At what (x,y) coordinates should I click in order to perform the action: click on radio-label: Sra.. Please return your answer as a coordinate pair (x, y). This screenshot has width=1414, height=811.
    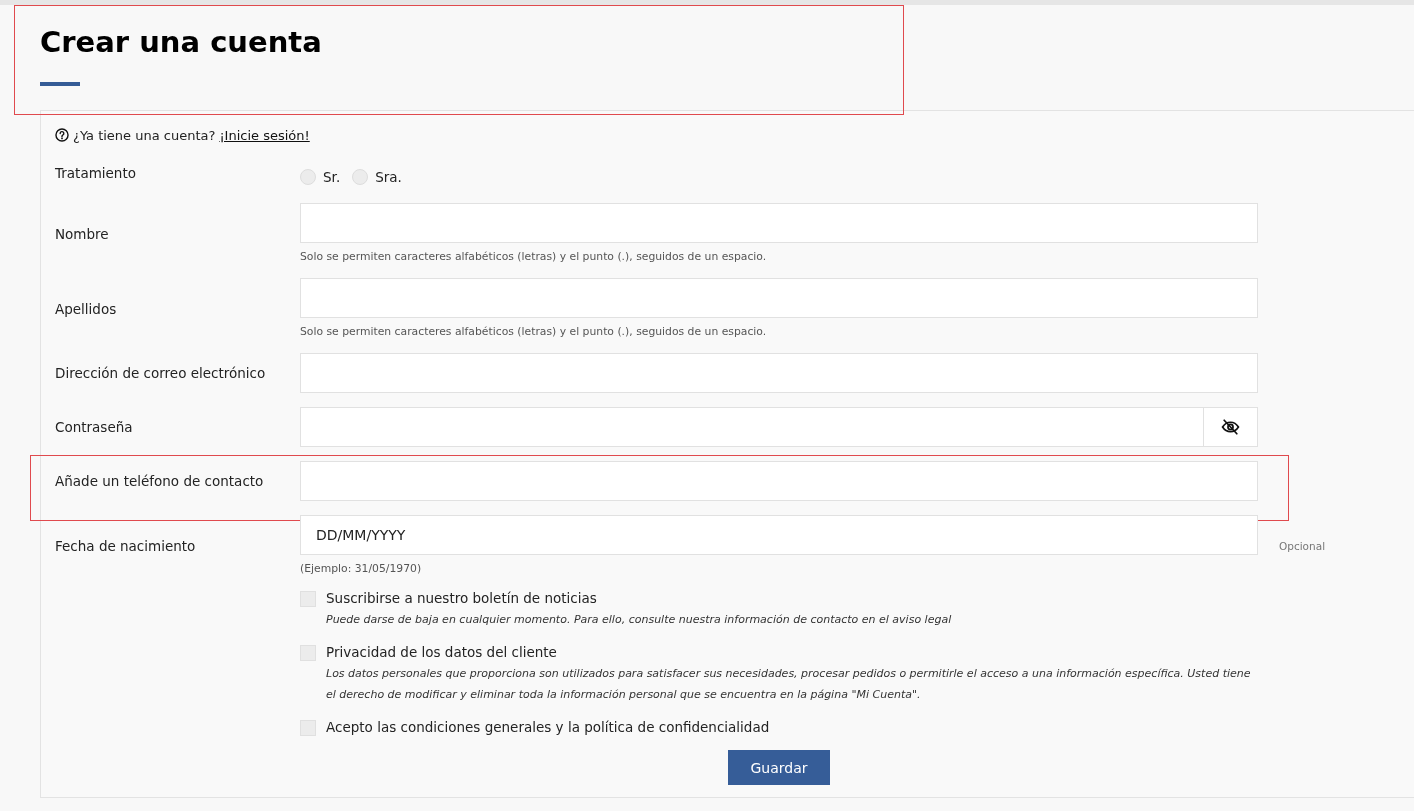
    Looking at the image, I should click on (388, 177).